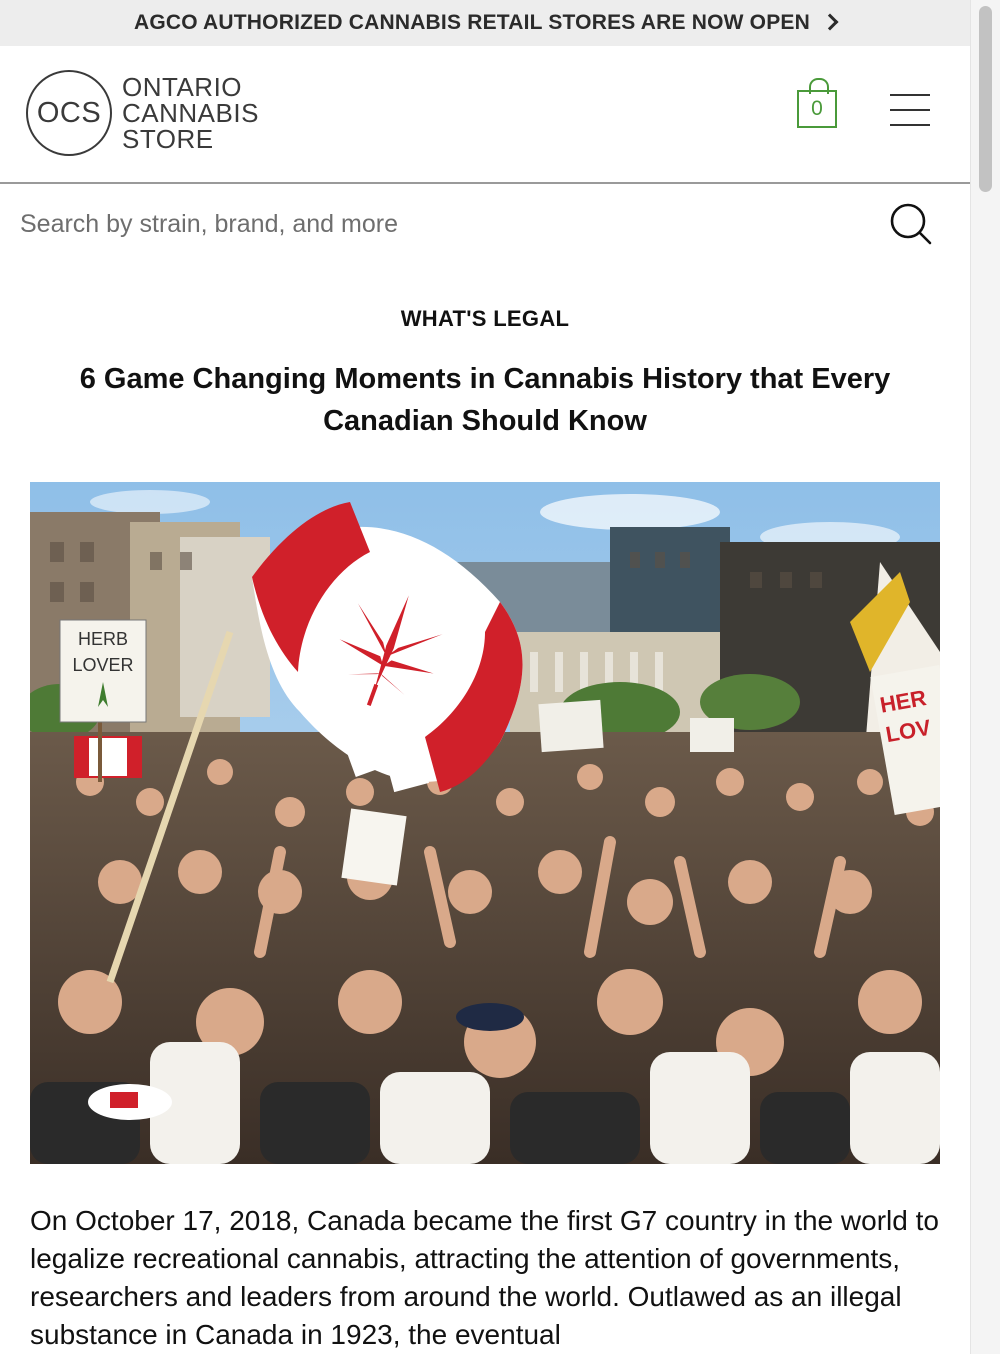 The width and height of the screenshot is (1000, 1354). I want to click on search-bar, so click(485, 225).